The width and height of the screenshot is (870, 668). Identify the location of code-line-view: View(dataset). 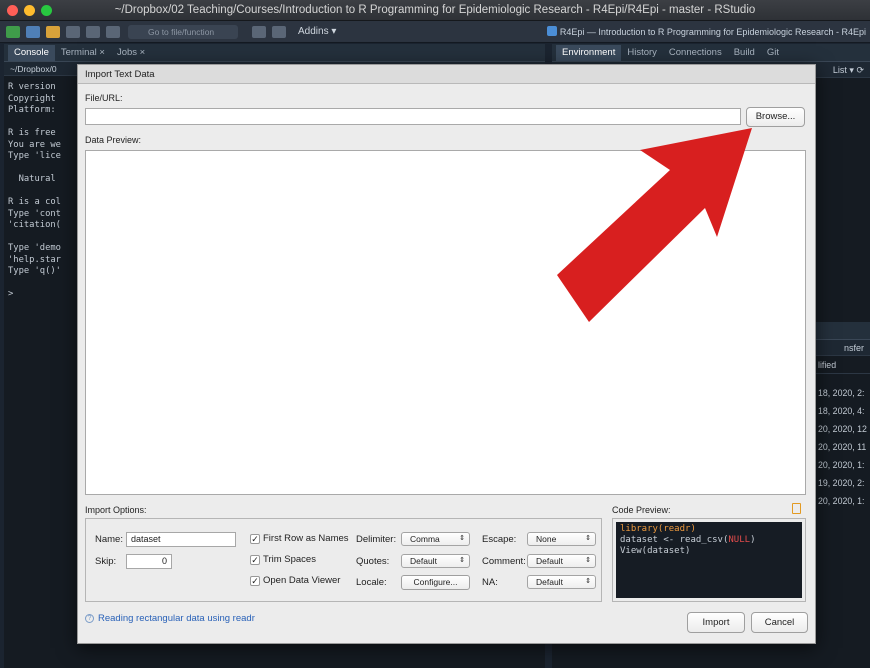
(655, 551).